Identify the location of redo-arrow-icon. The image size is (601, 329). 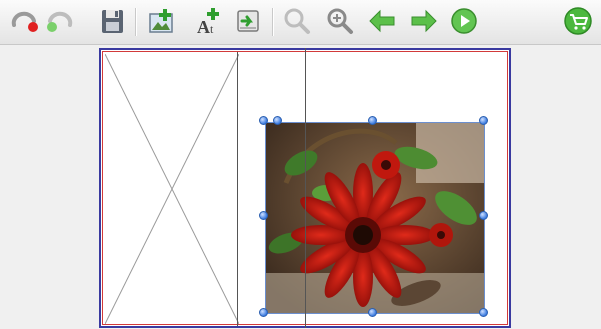
(60, 21).